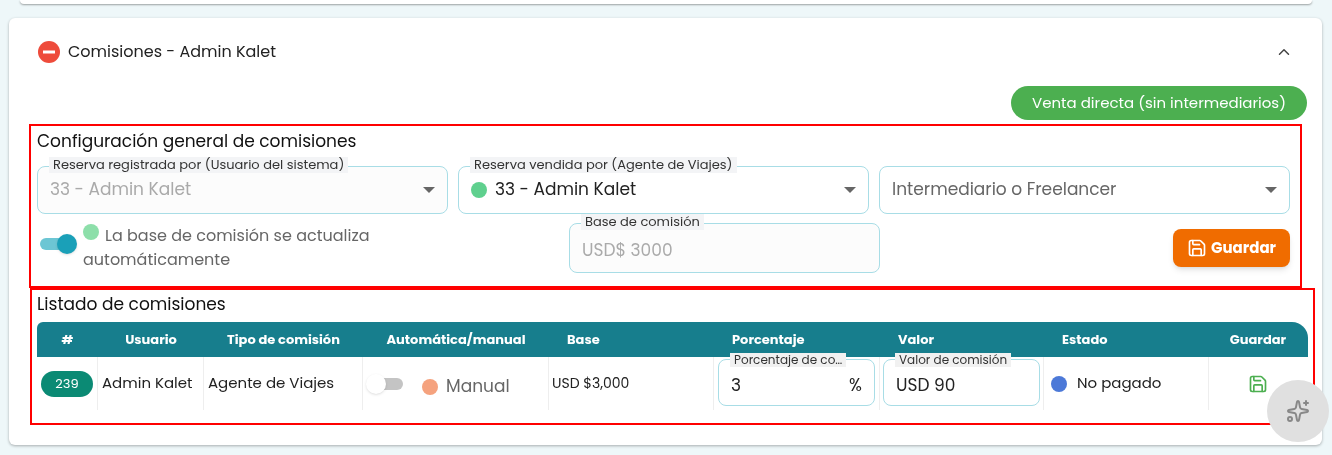  Describe the element at coordinates (855, 385) in the screenshot. I see `percent-suffix: %` at that location.